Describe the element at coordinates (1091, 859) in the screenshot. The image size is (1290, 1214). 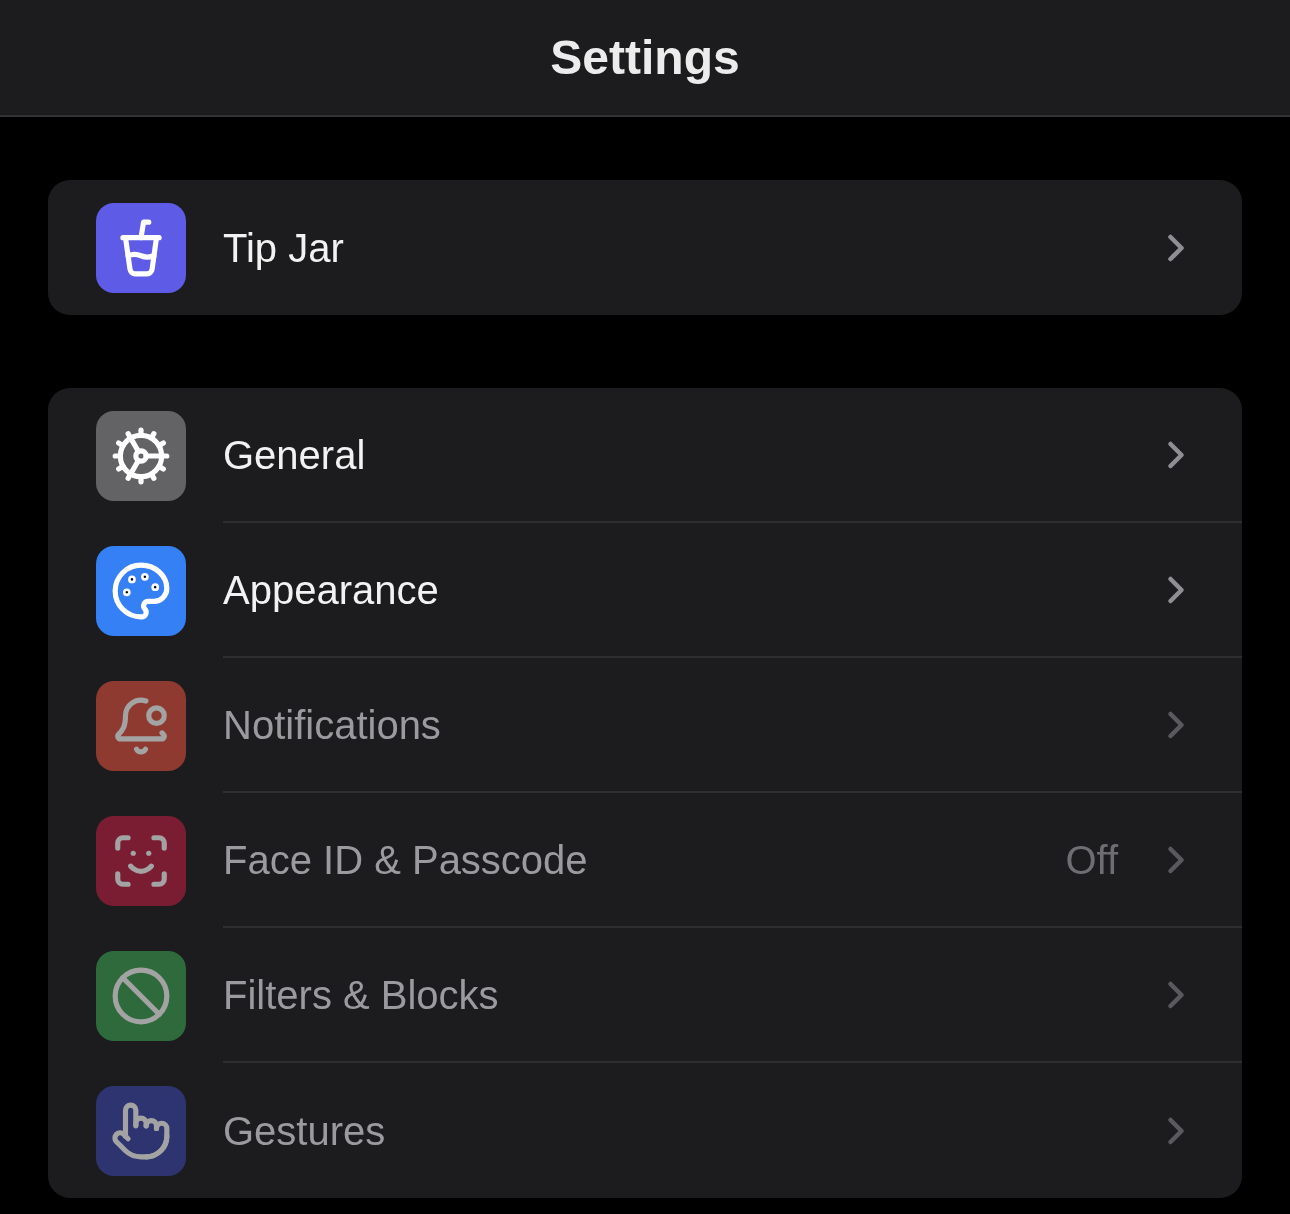
I see `row-value: Off` at that location.